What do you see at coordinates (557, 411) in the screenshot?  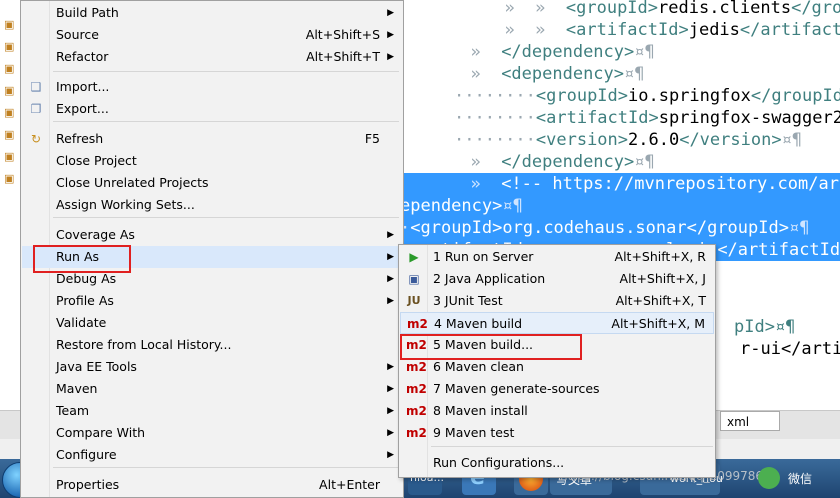 I see `submenu-item-8-maven-install: m2 8 Maven install` at bounding box center [557, 411].